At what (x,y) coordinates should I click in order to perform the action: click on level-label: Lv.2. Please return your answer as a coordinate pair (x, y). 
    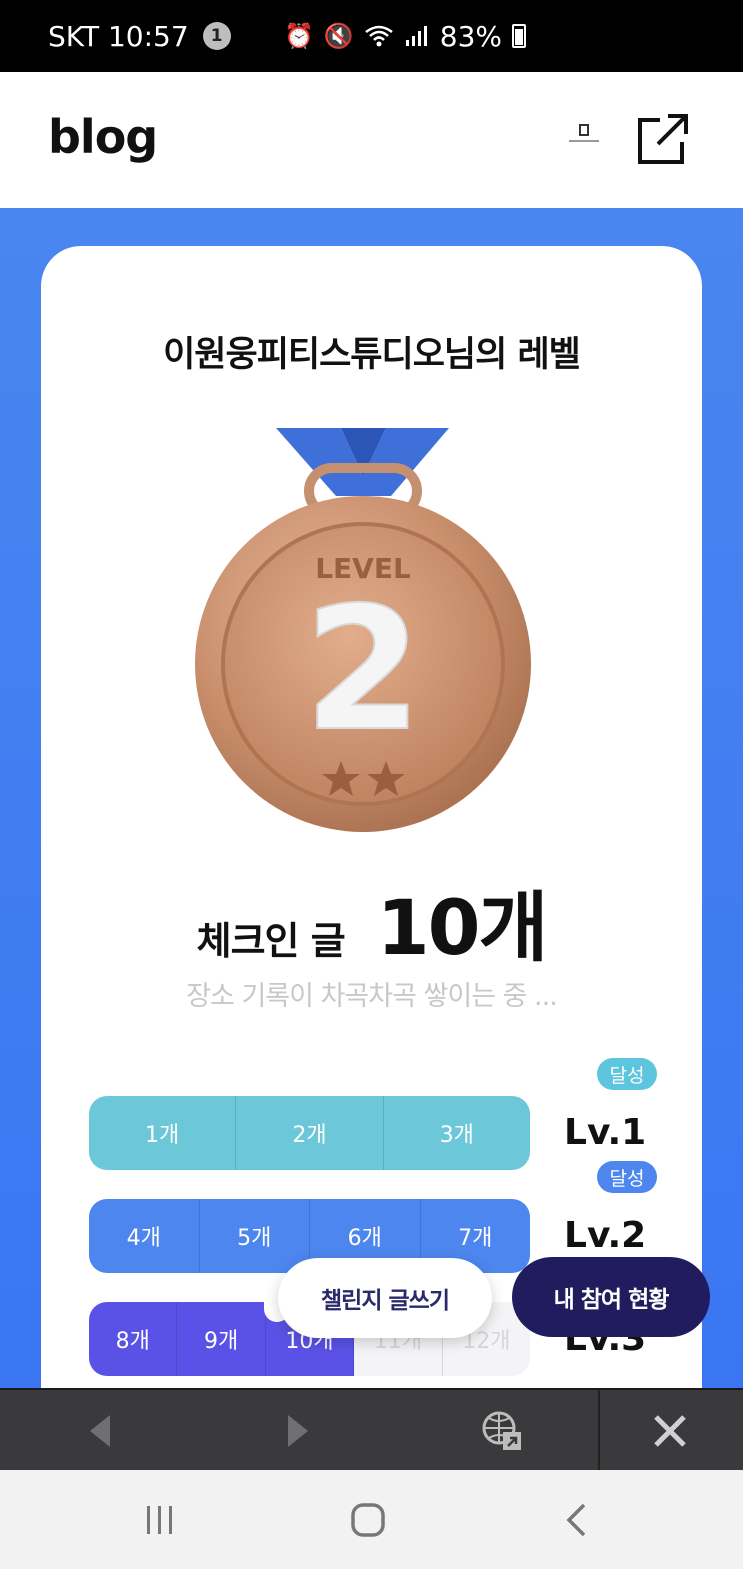
    Looking at the image, I should click on (605, 1235).